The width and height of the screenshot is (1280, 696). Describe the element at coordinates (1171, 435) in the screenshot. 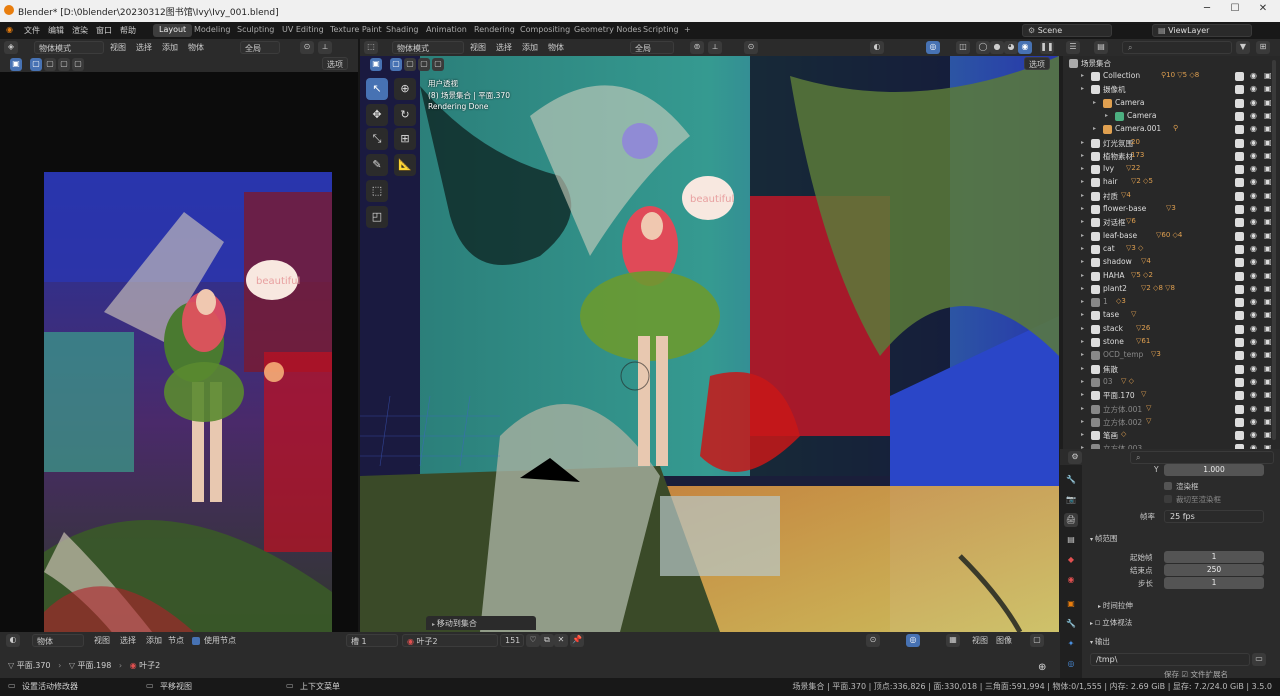

I see `outliner-item: ▸ 笔画 ◇ ◉ ▣` at that location.